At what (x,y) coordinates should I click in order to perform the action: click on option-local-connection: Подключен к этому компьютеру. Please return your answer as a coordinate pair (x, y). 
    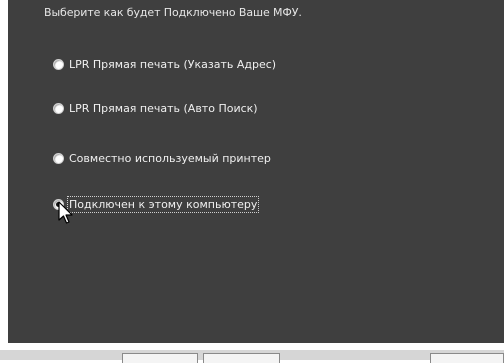
    Looking at the image, I should click on (156, 204).